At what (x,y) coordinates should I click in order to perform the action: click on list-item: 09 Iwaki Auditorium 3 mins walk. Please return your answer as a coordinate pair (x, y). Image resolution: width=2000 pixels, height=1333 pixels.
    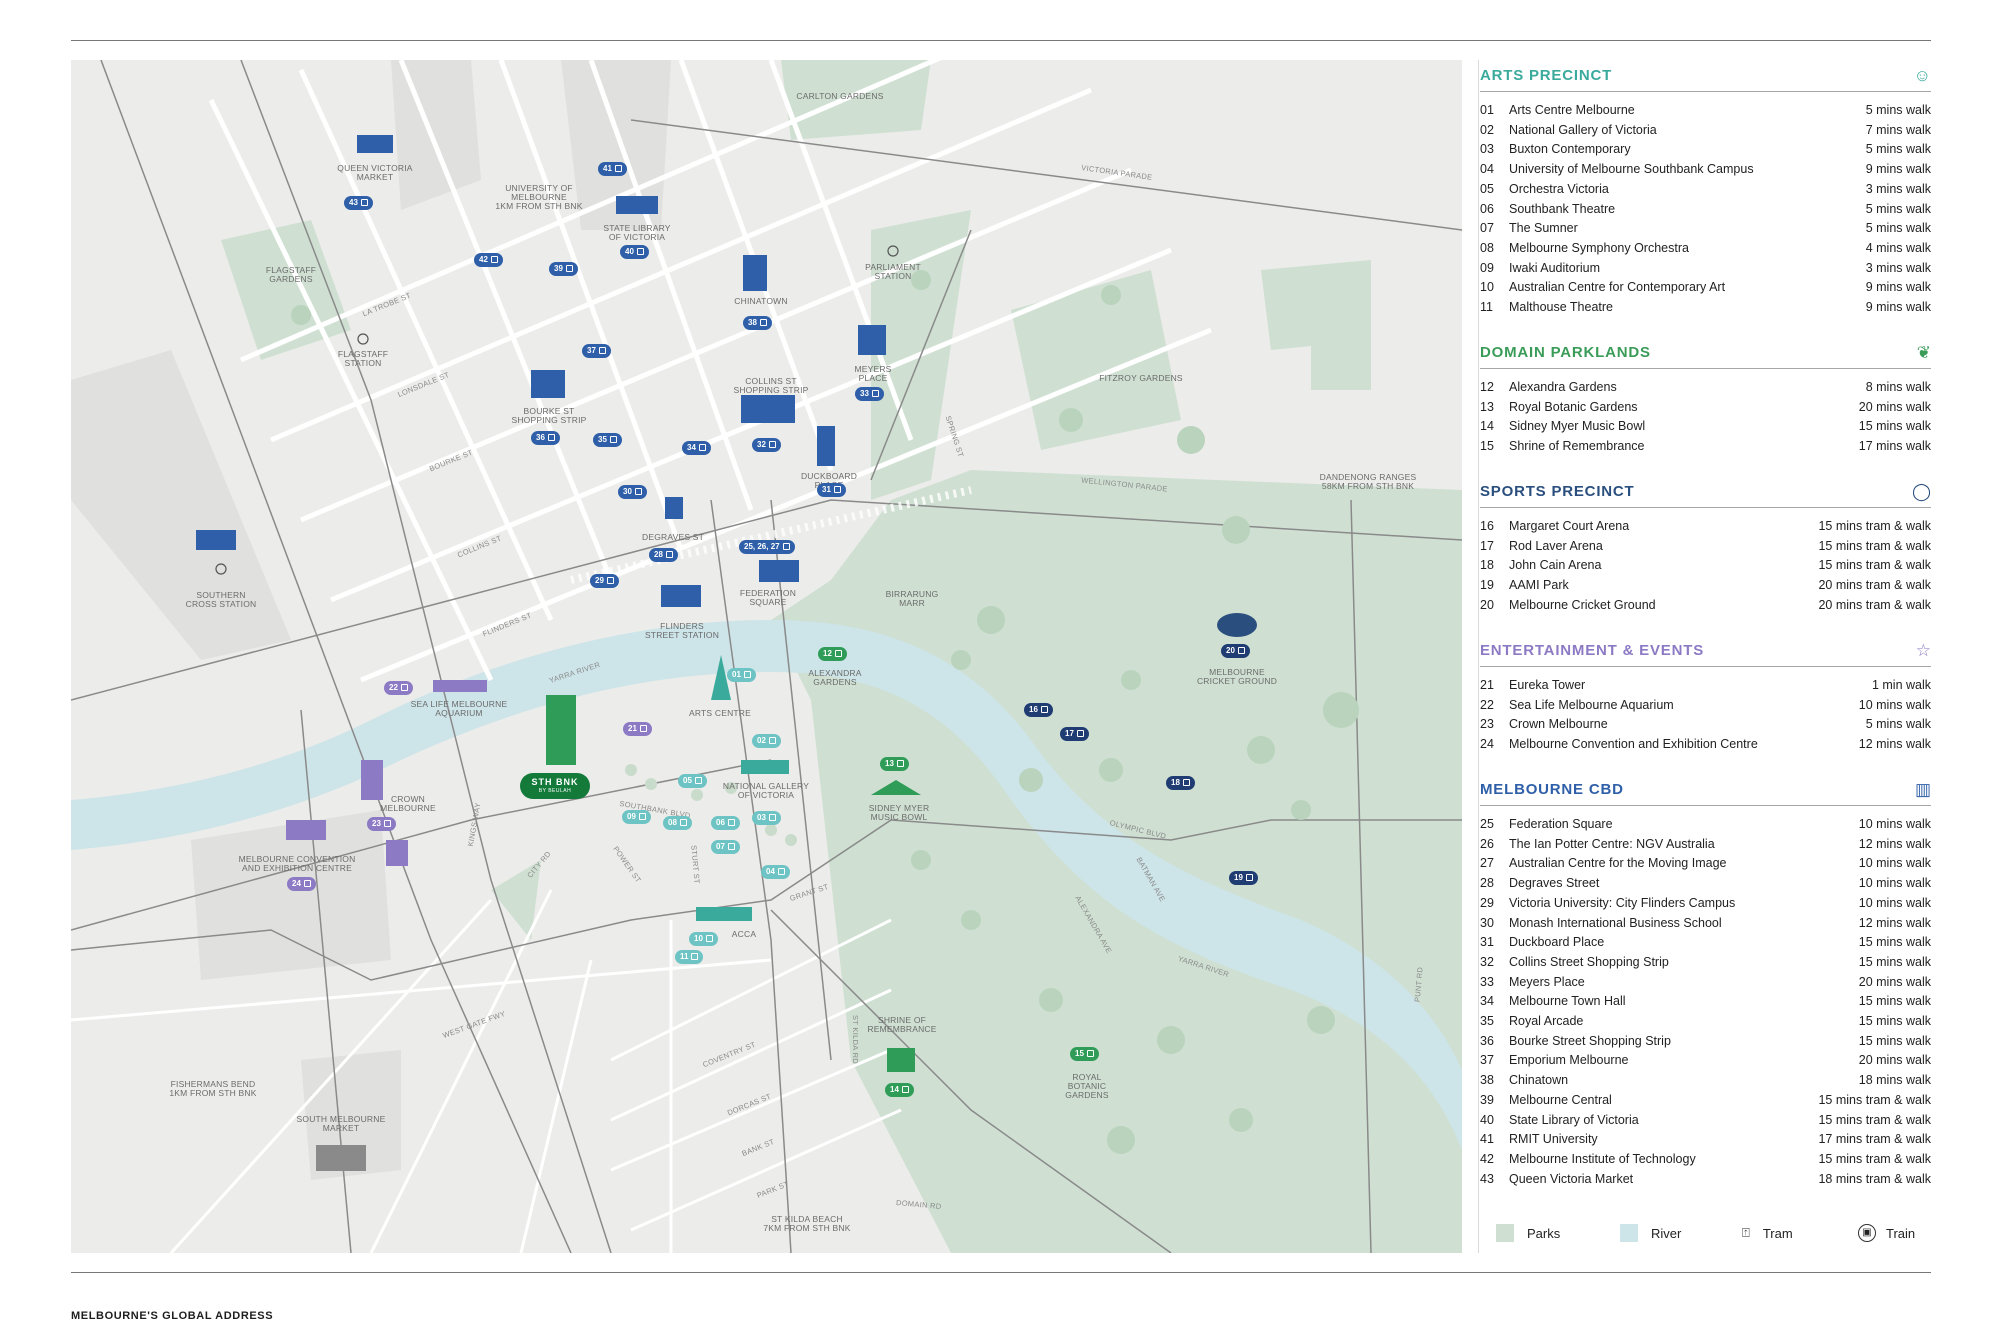
    Looking at the image, I should click on (1705, 269).